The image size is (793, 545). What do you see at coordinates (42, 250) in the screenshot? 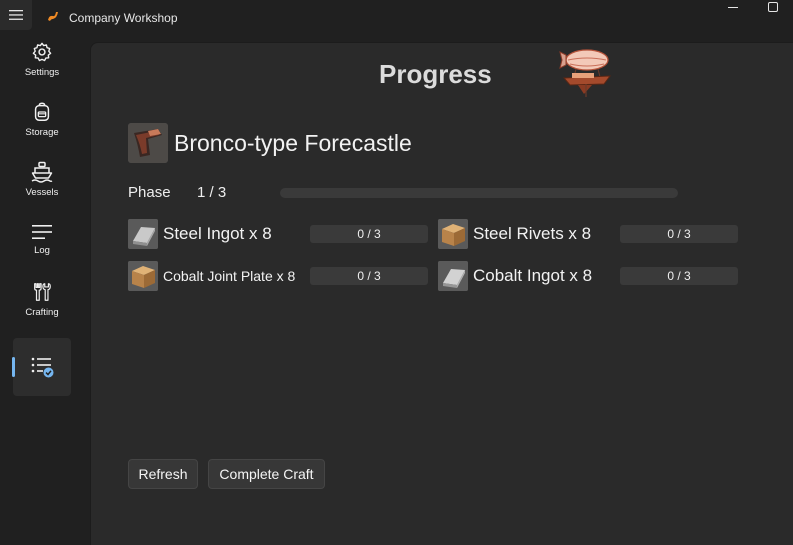
I see `sidebar-item-label: Log` at bounding box center [42, 250].